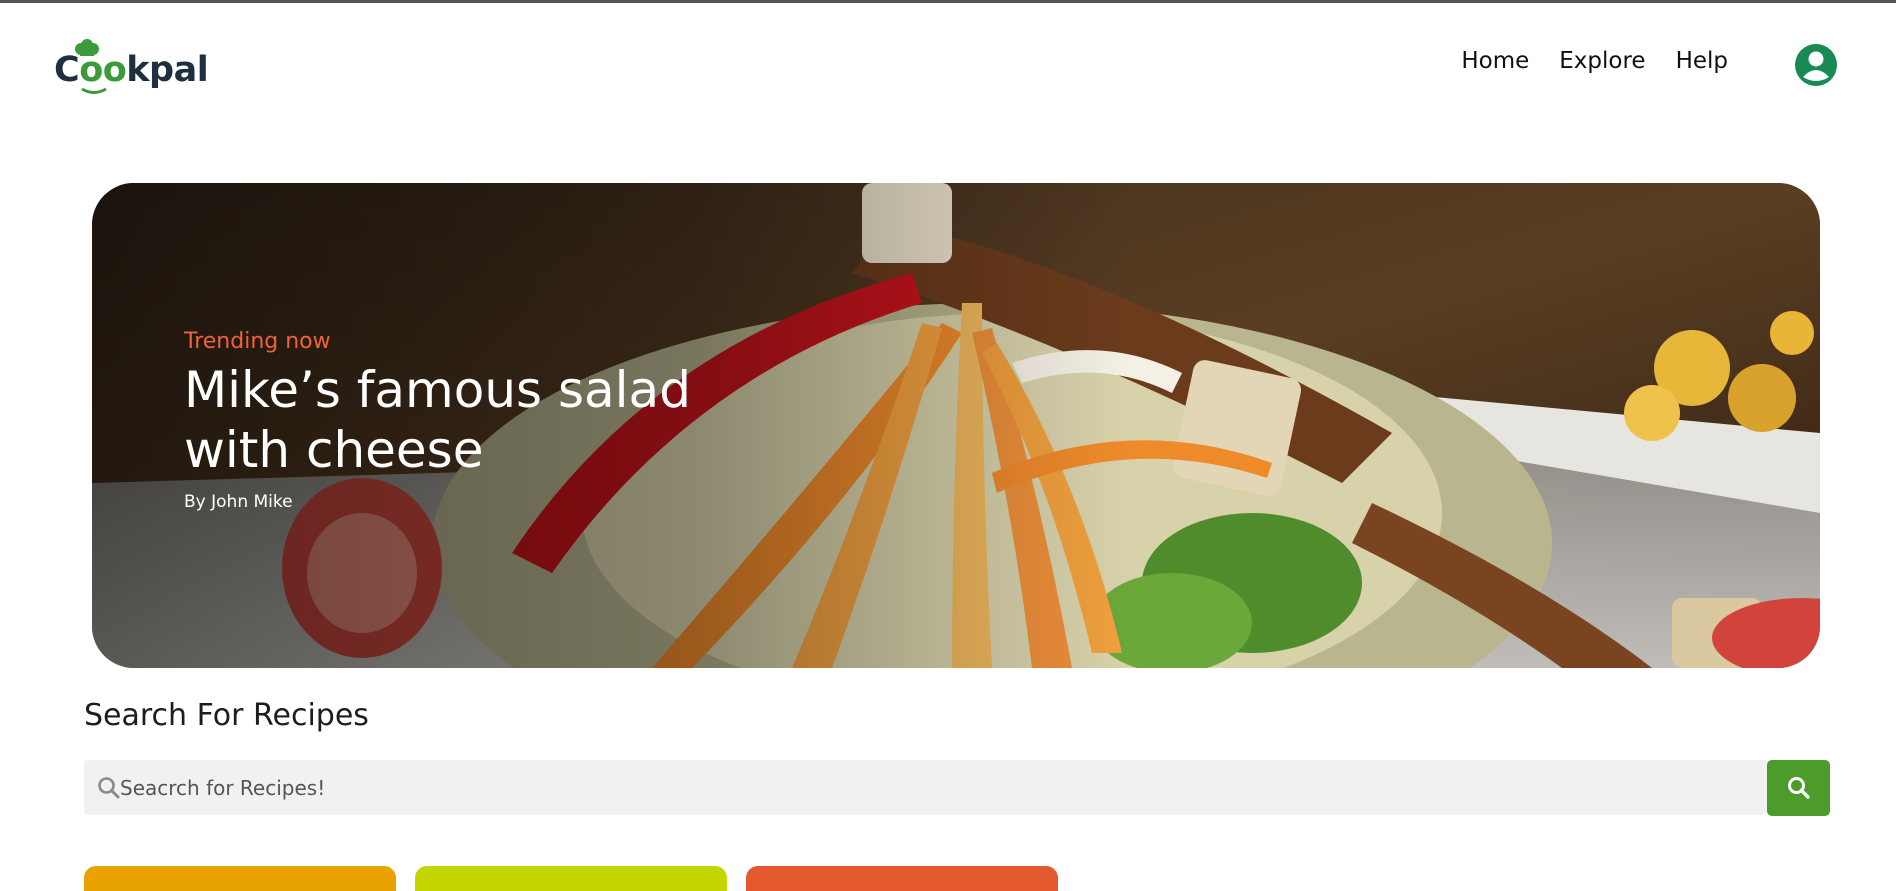  Describe the element at coordinates (109, 788) in the screenshot. I see `search-icon` at that location.